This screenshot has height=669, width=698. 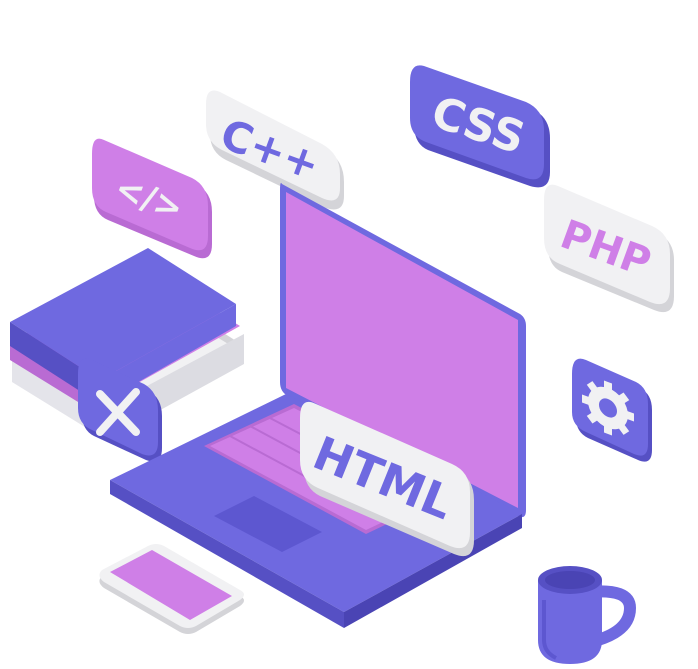 I want to click on php-tile: PHP, so click(x=609, y=248).